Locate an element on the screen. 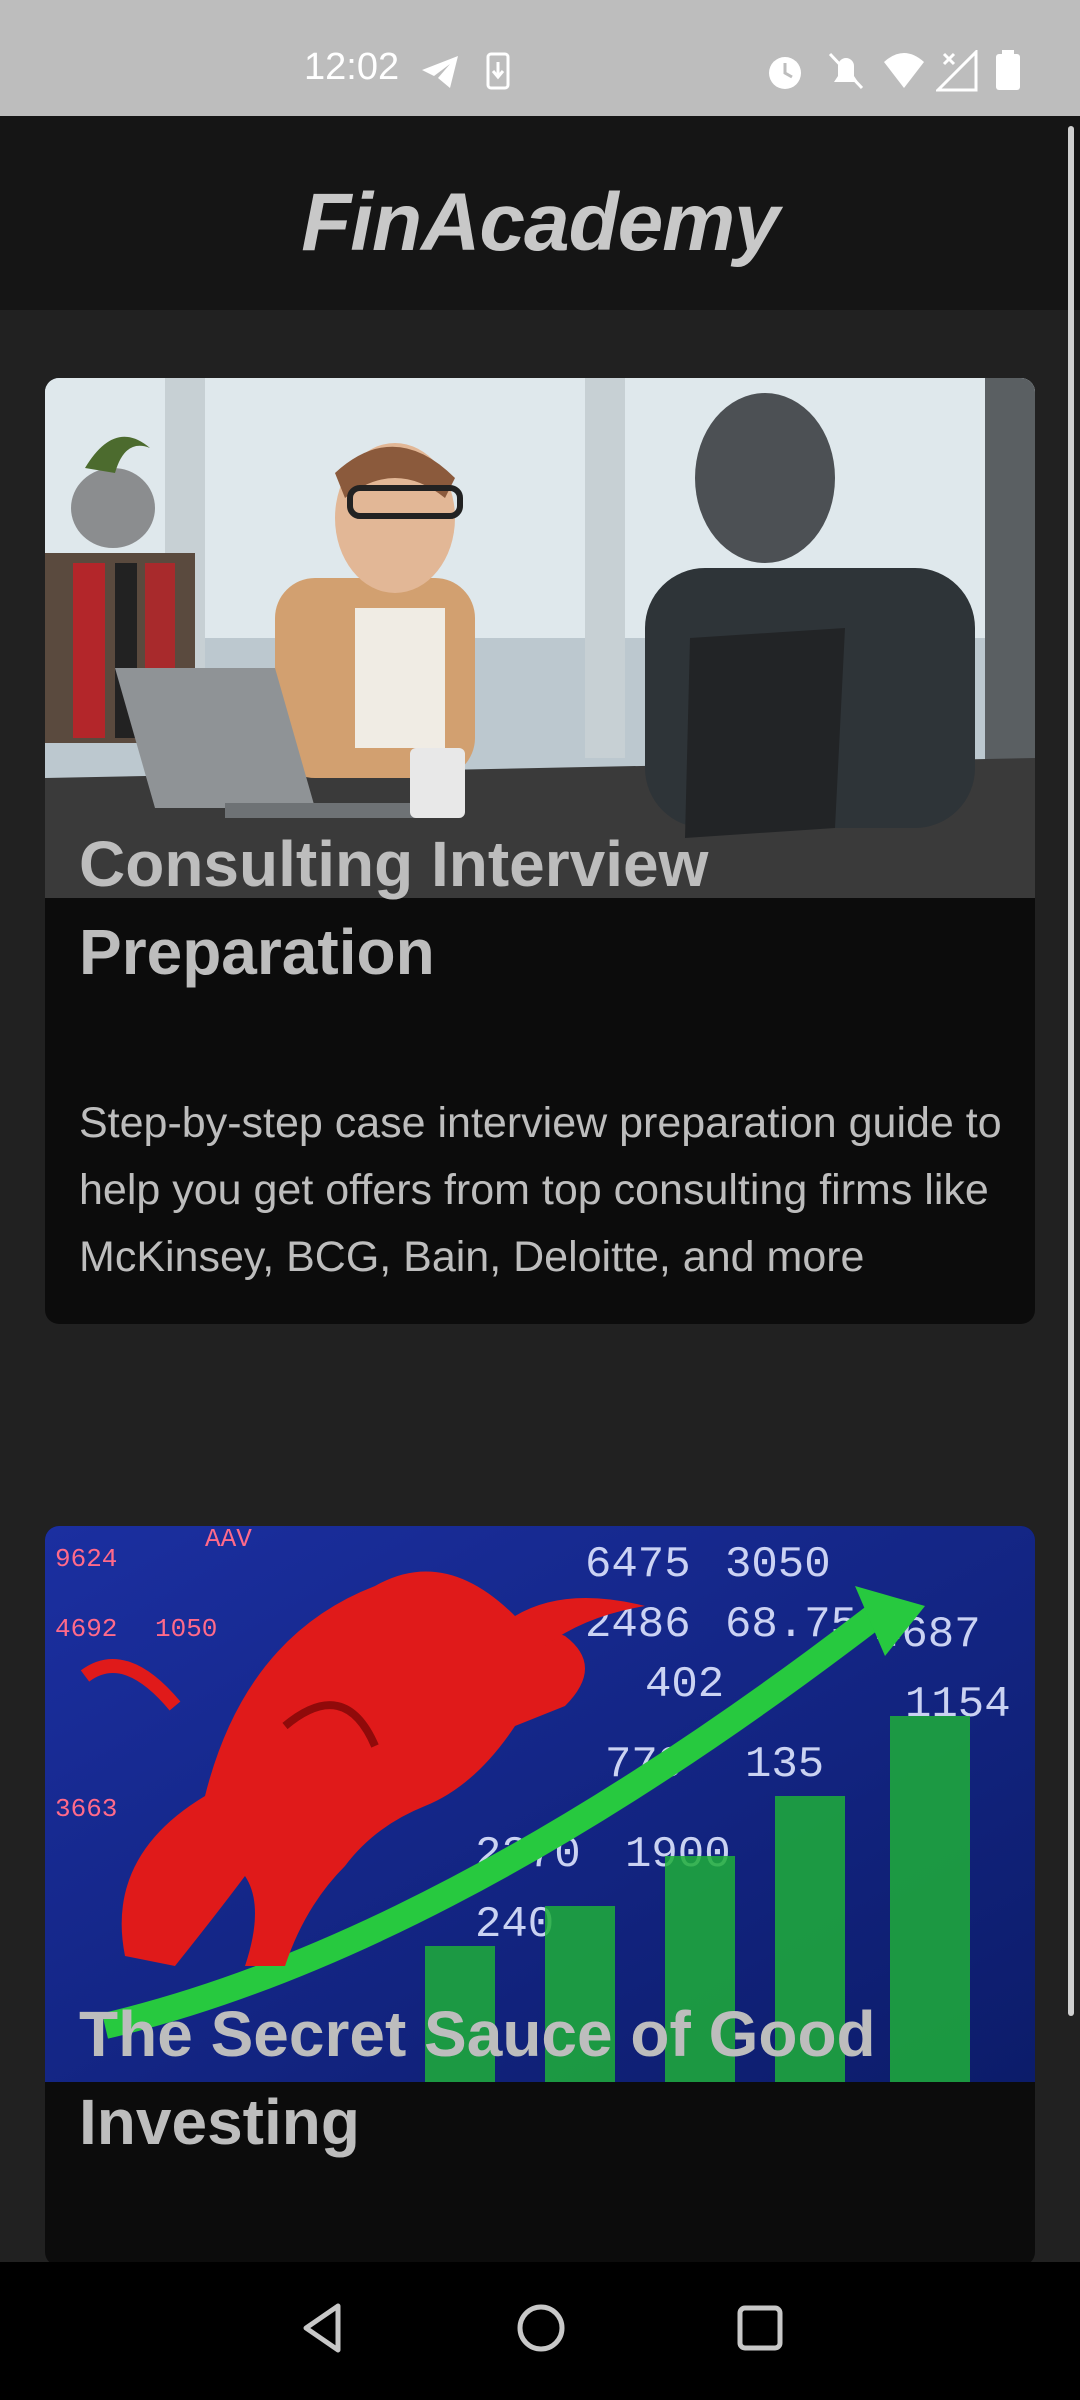 The width and height of the screenshot is (1080, 2400). alarm-icon is located at coordinates (785, 71).